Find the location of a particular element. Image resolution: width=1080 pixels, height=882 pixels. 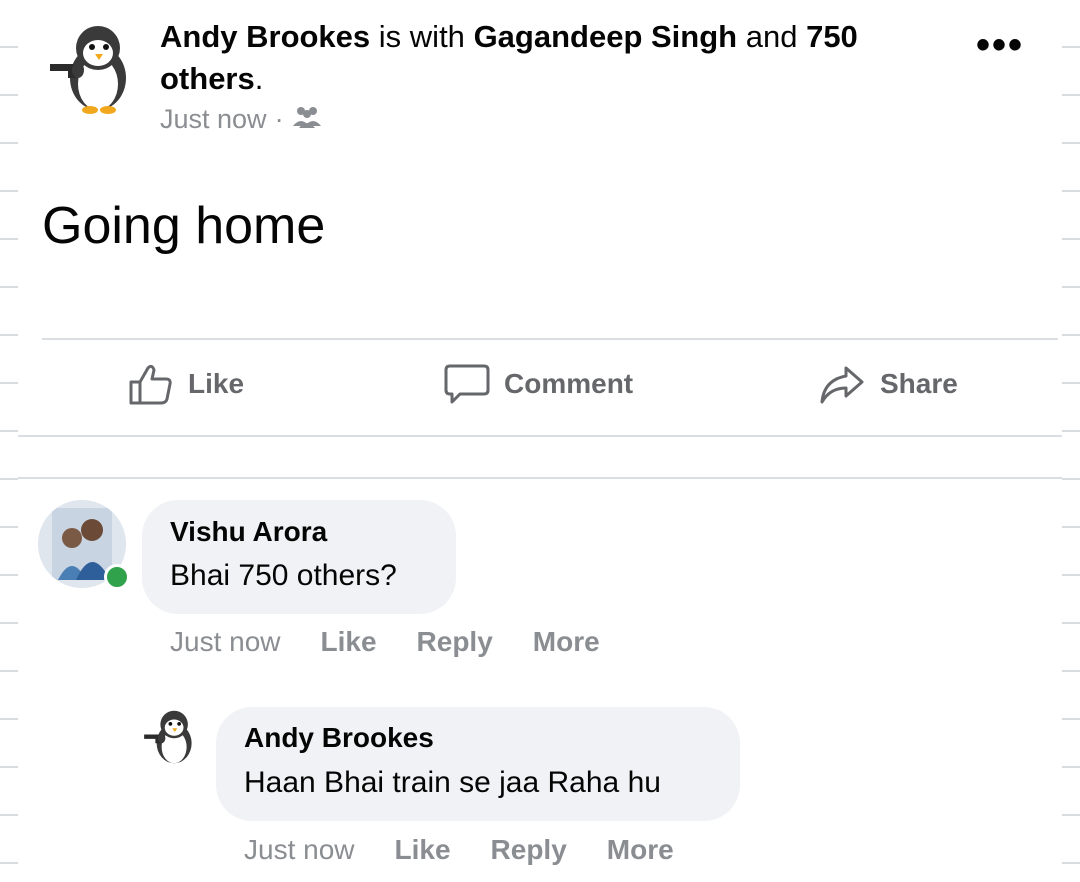

reply-more-link: More is located at coordinates (640, 850).